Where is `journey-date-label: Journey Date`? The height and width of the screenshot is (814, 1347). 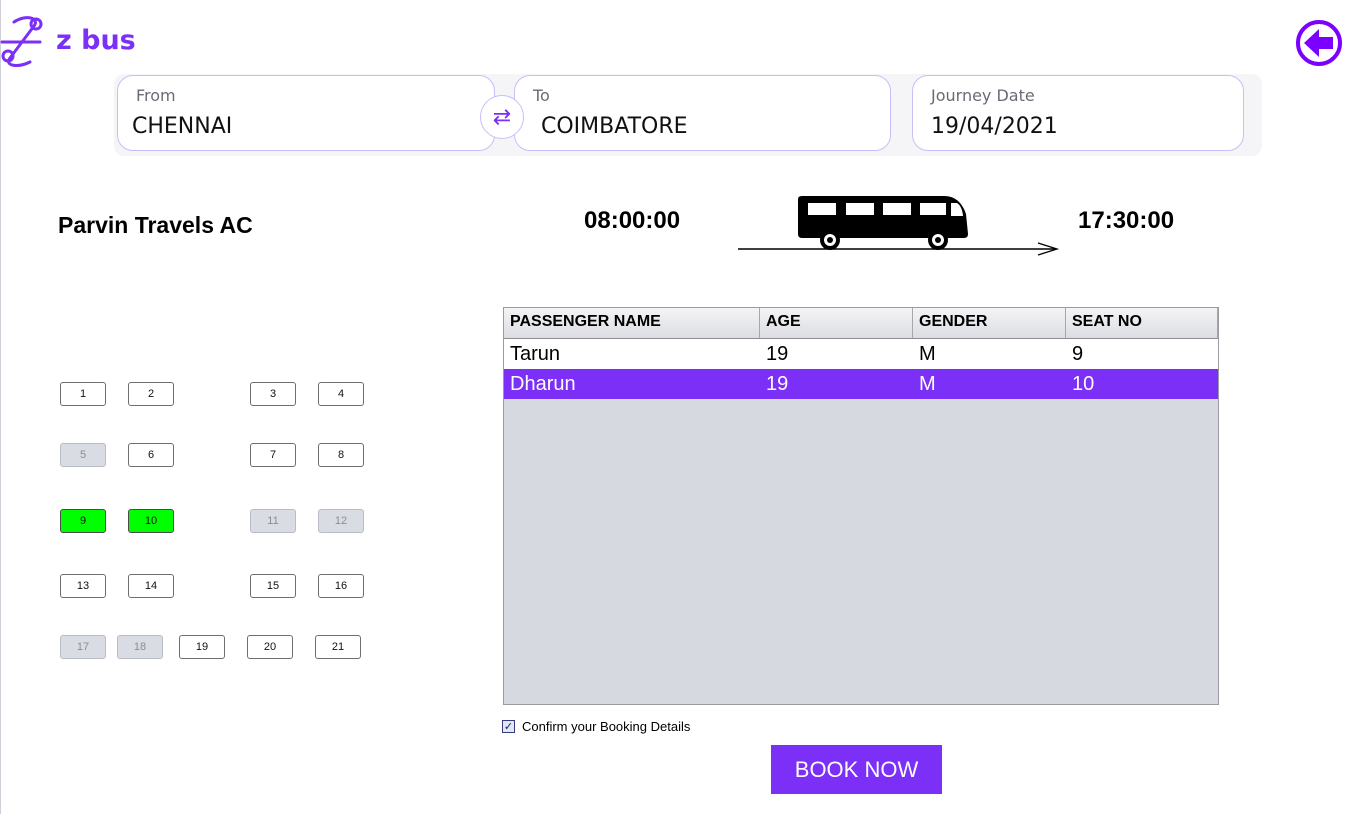
journey-date-label: Journey Date is located at coordinates (983, 95).